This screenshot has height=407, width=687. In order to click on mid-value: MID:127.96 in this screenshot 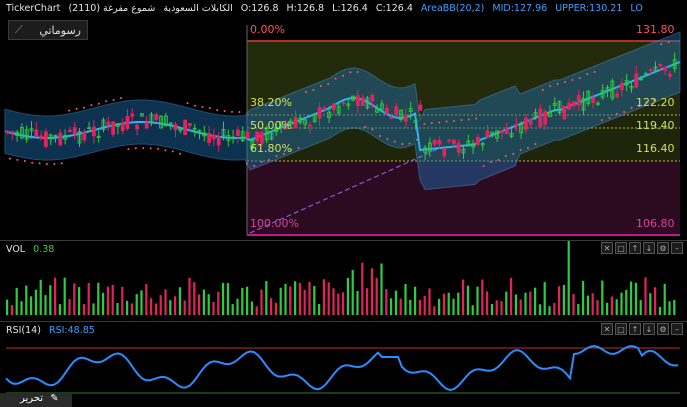, I will do `click(520, 8)`.